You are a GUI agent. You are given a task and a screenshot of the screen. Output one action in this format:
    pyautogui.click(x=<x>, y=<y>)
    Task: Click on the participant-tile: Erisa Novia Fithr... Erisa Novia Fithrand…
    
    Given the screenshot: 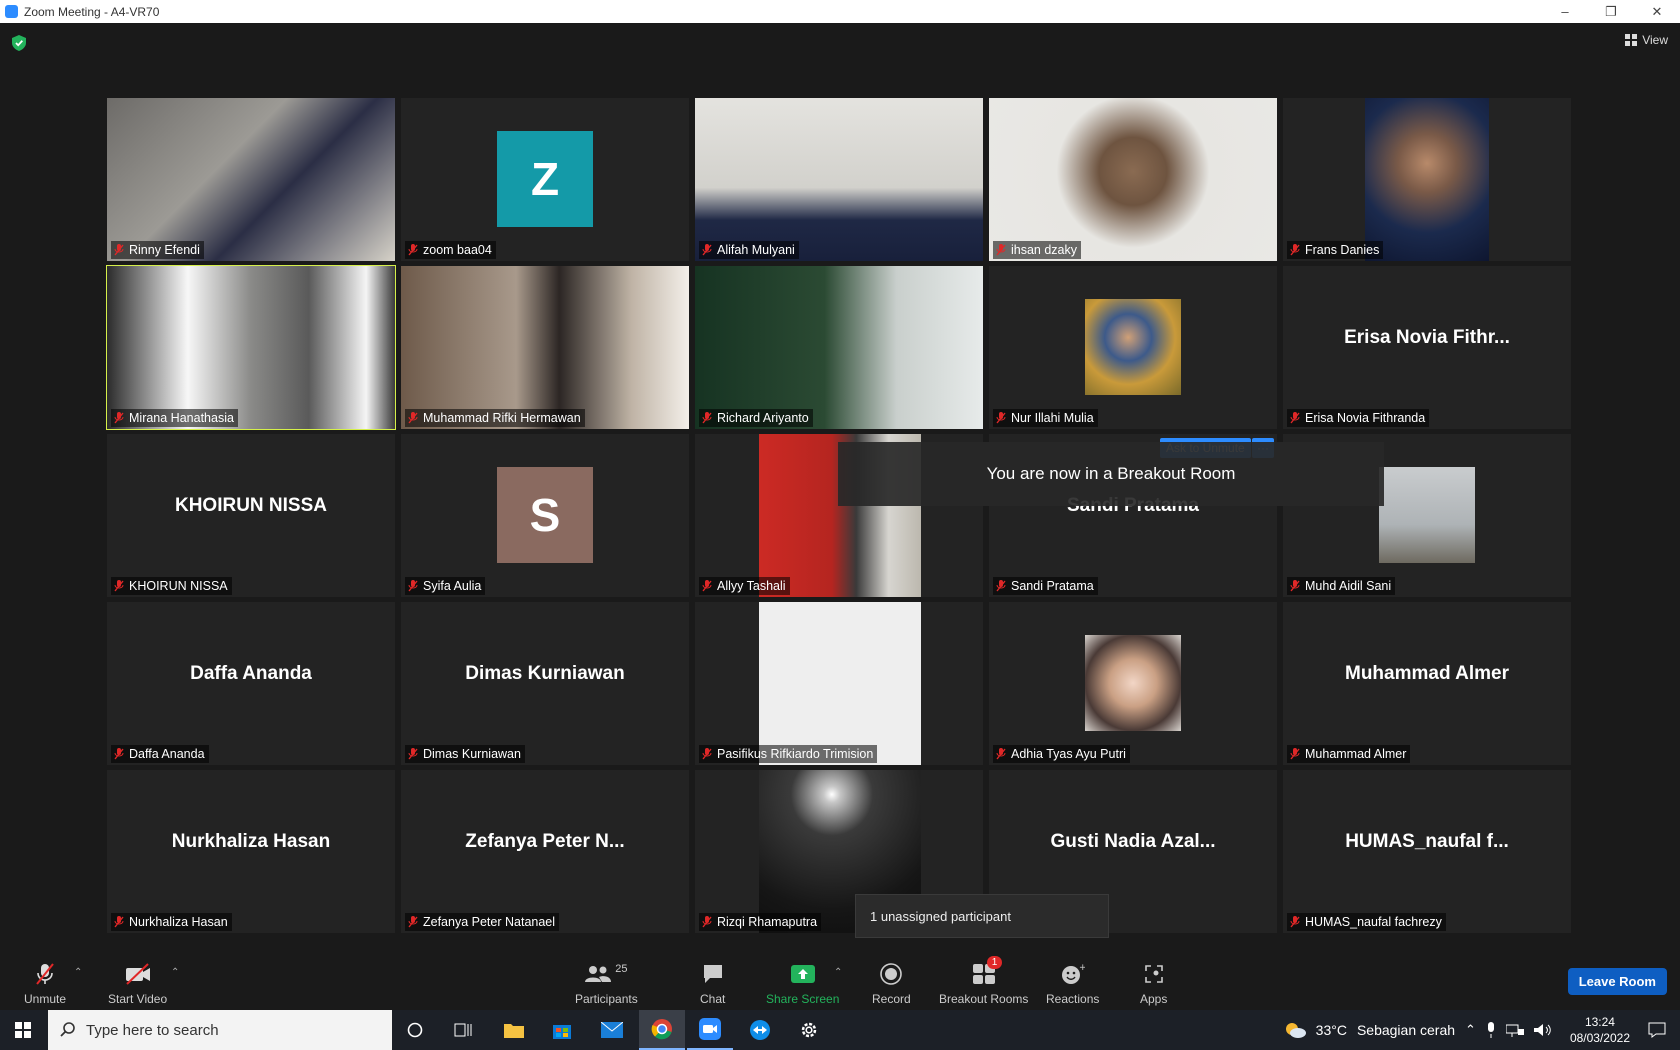 What is the action you would take?
    pyautogui.click(x=1427, y=347)
    